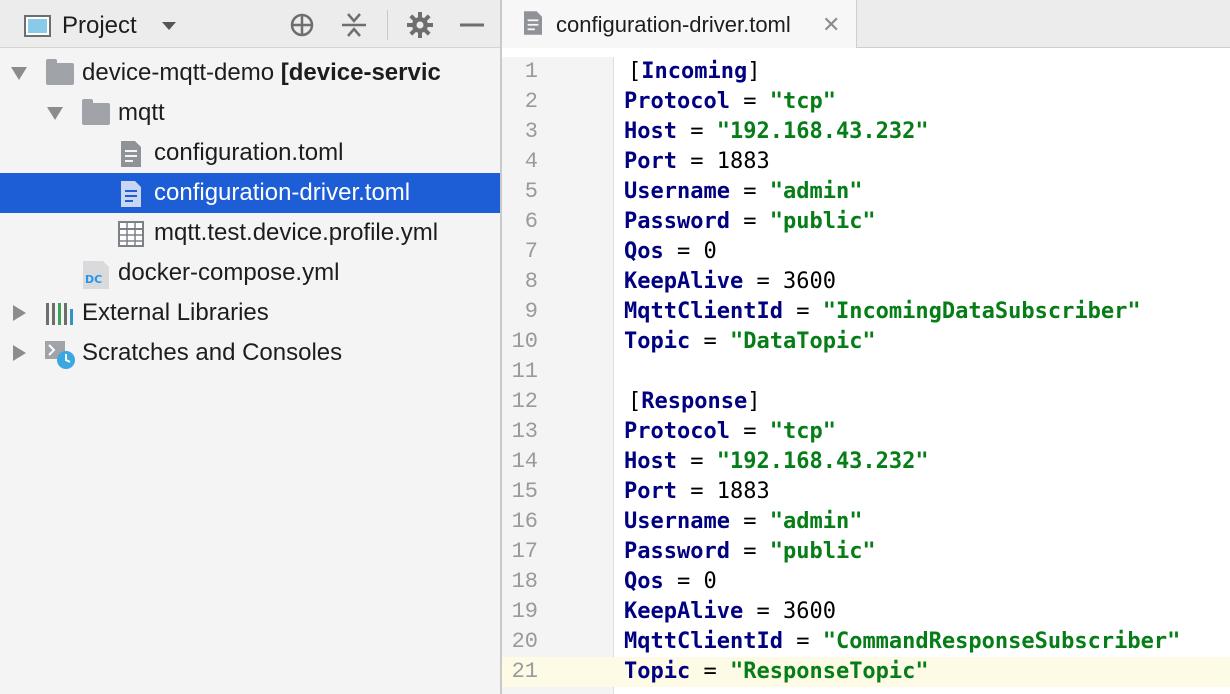 This screenshot has height=694, width=1230. Describe the element at coordinates (531, 311) in the screenshot. I see `line-number: 9` at that location.